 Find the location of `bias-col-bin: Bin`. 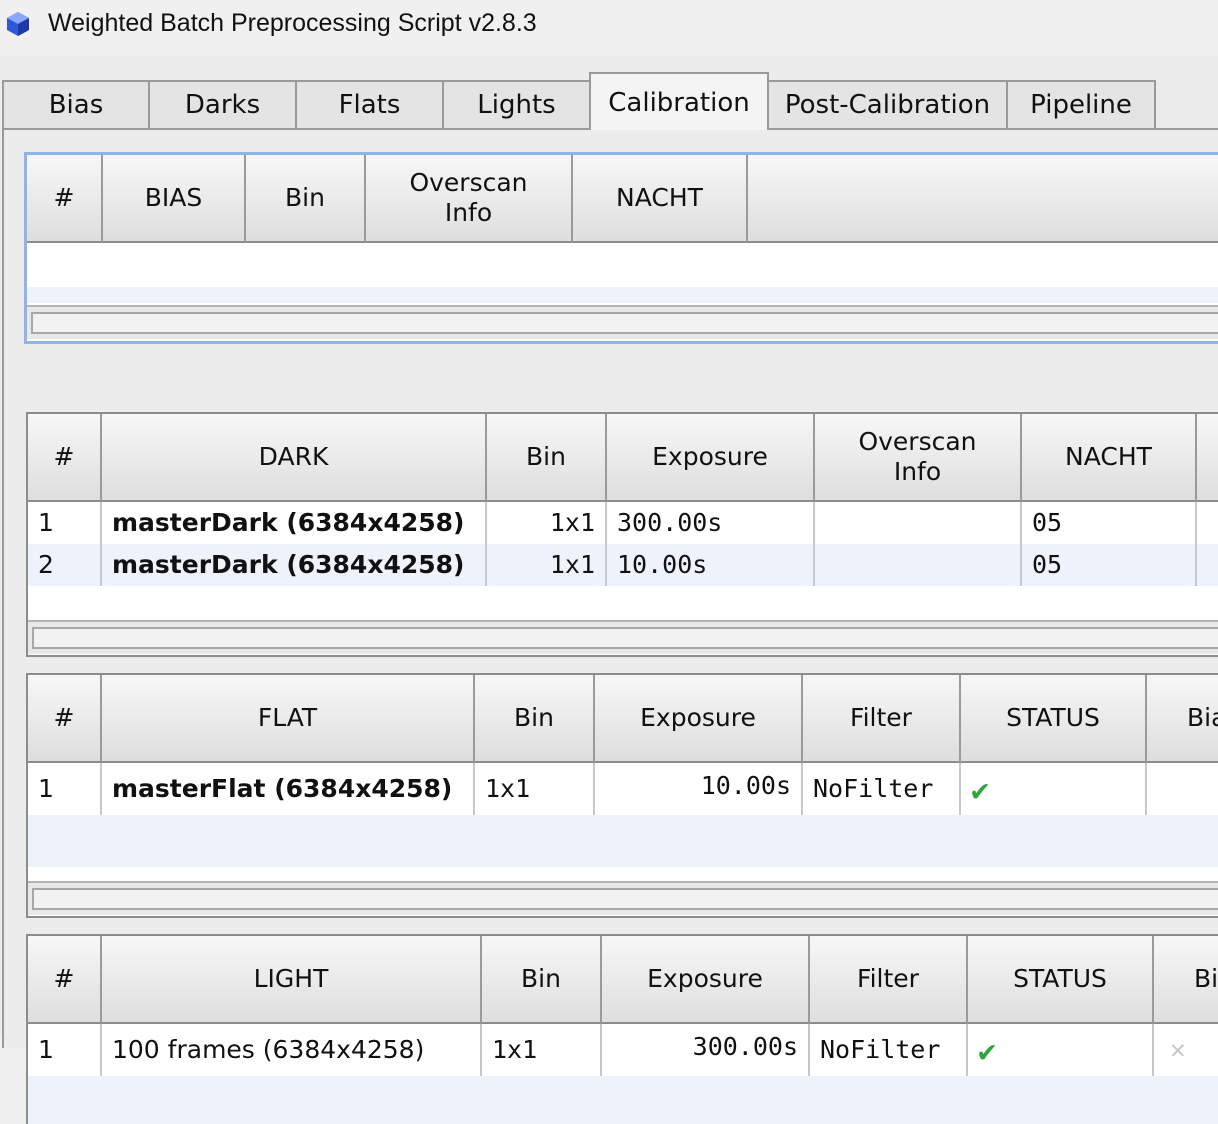

bias-col-bin: Bin is located at coordinates (306, 199).